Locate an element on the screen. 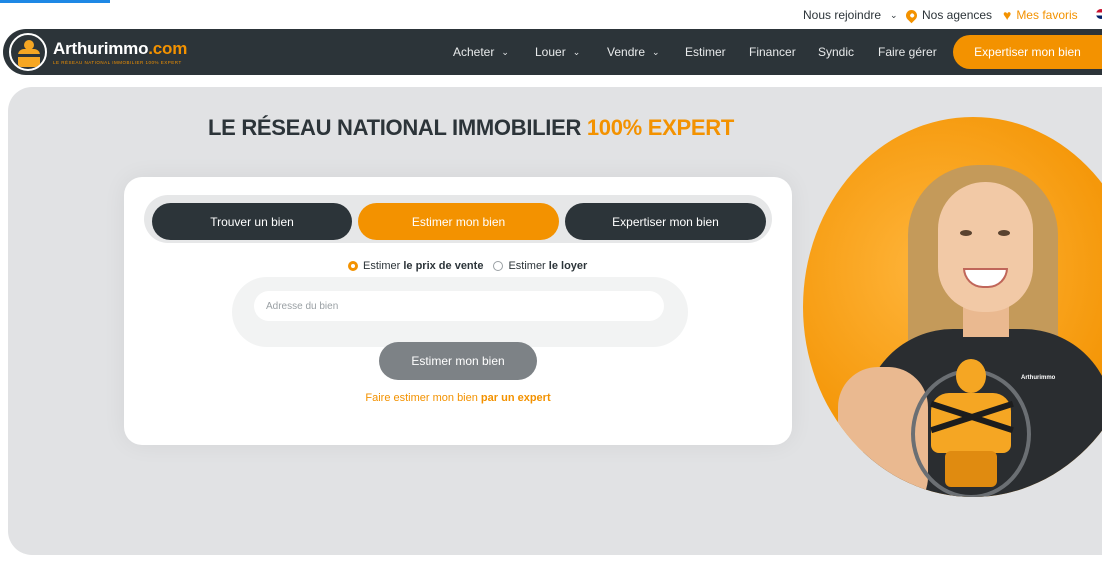 The width and height of the screenshot is (1102, 567). tab-estimer: Estimer mon bien is located at coordinates (458, 221).